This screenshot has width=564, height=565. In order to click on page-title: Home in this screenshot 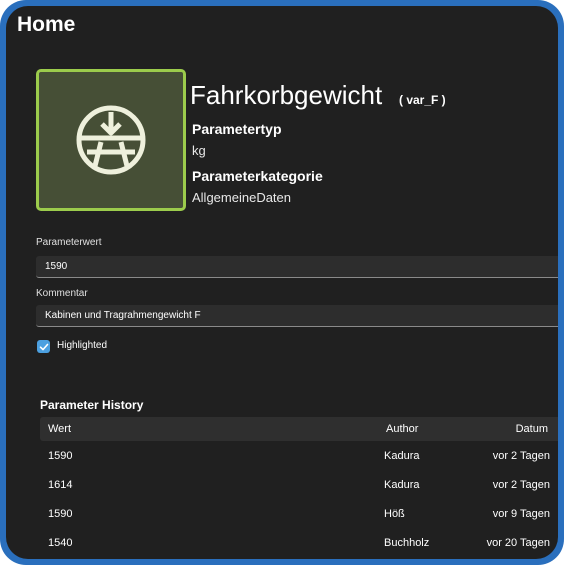, I will do `click(46, 24)`.